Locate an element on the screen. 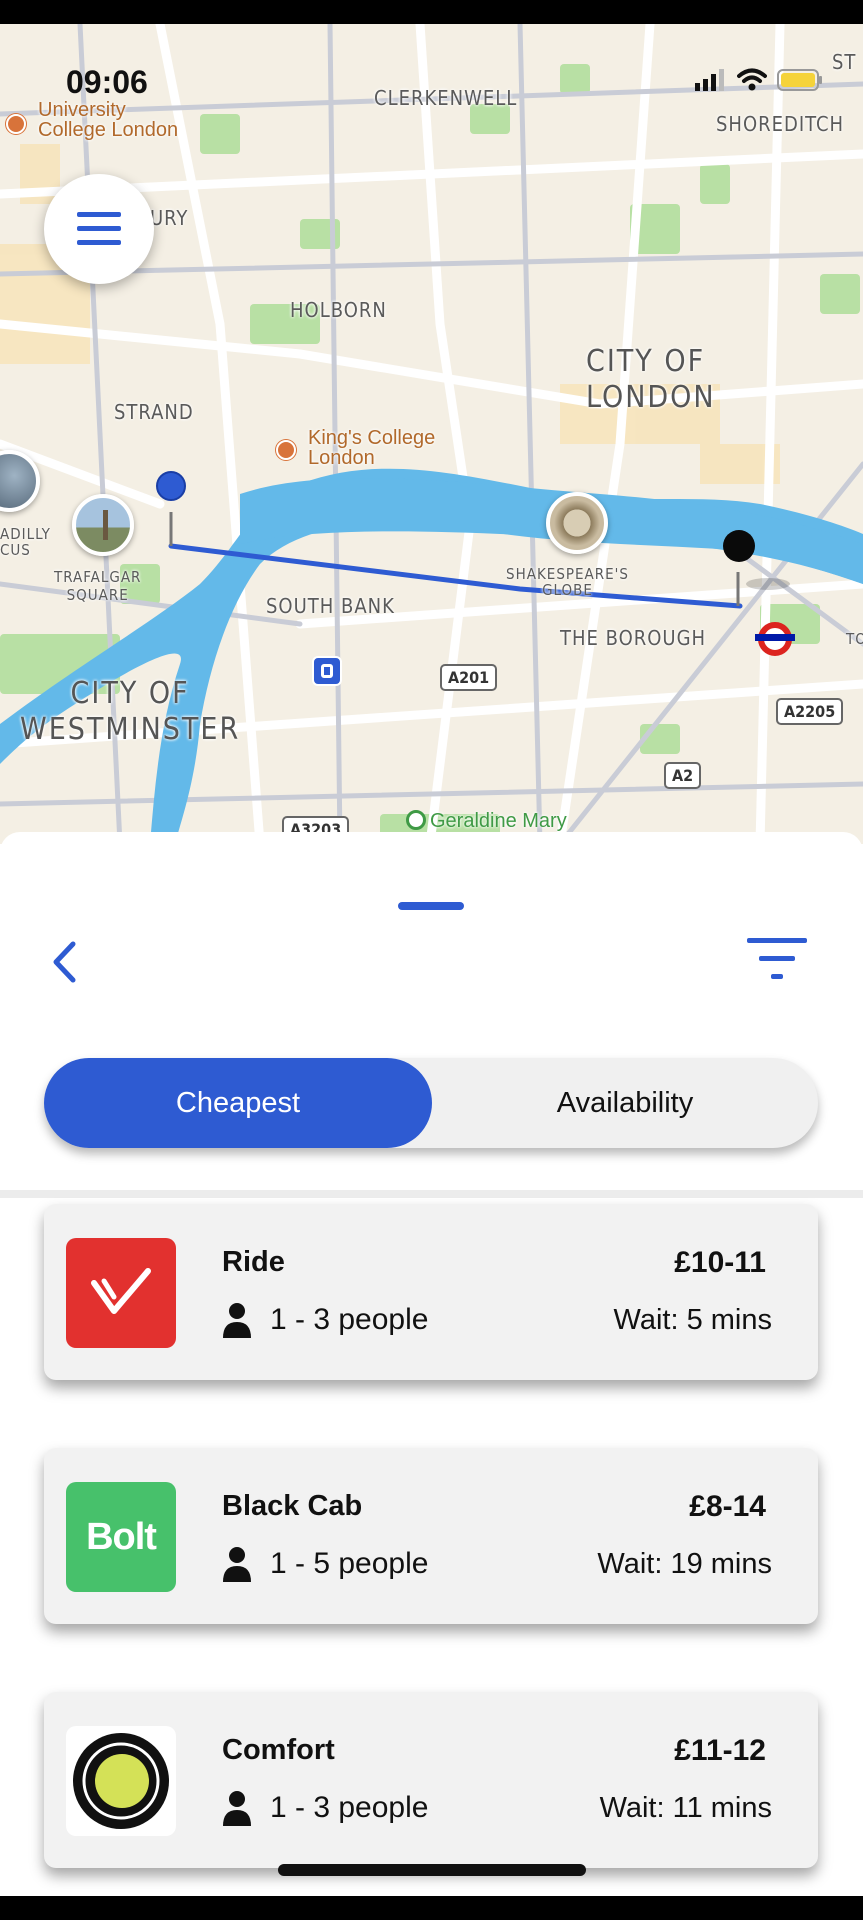 This screenshot has width=863, height=1920. wifi-icon is located at coordinates (752, 79).